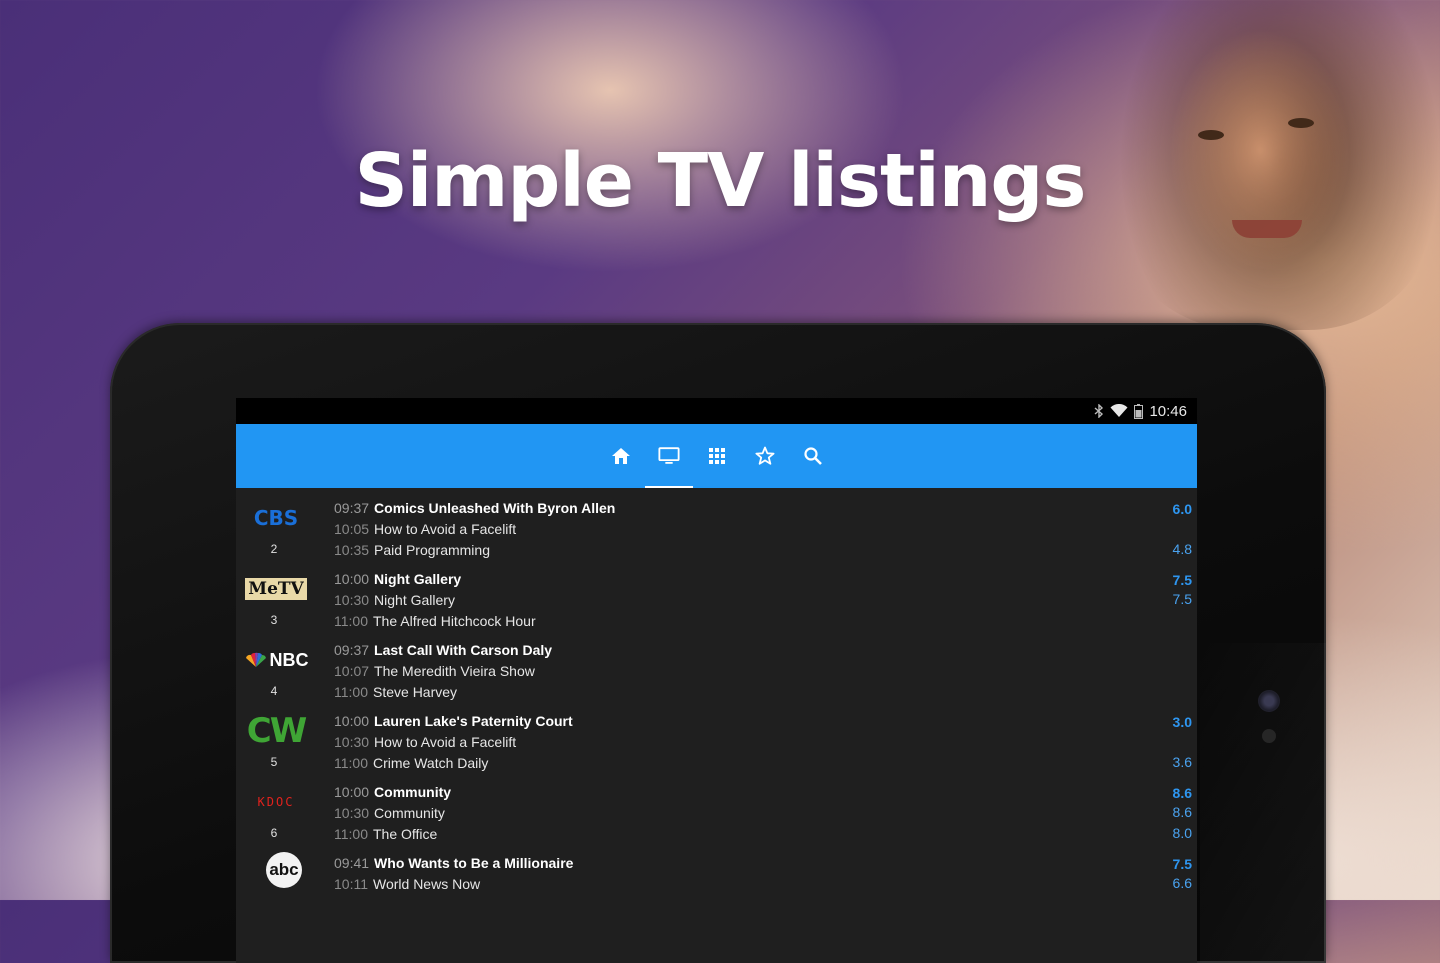  Describe the element at coordinates (765, 650) in the screenshot. I see `program-item: 09:37 Last Call With Carson Daly` at that location.